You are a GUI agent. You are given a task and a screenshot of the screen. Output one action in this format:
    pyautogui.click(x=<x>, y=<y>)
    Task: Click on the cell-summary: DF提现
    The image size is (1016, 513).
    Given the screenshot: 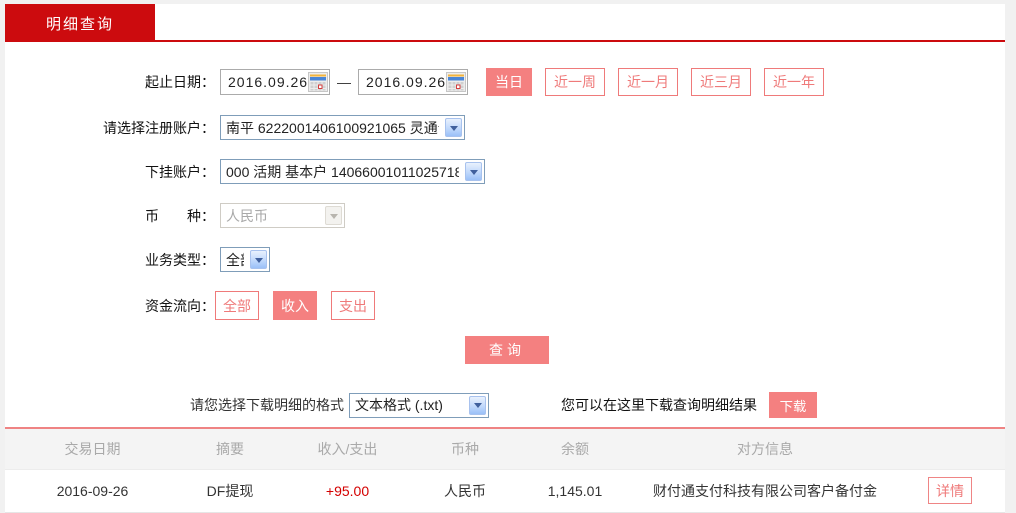 What is the action you would take?
    pyautogui.click(x=230, y=491)
    